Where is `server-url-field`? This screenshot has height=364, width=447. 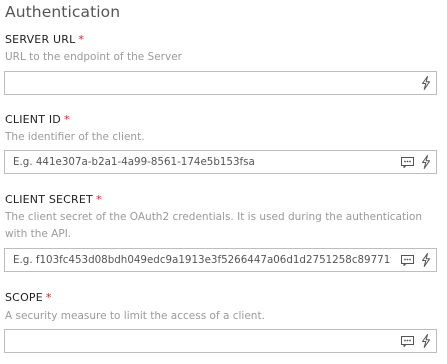 server-url-field is located at coordinates (220, 83).